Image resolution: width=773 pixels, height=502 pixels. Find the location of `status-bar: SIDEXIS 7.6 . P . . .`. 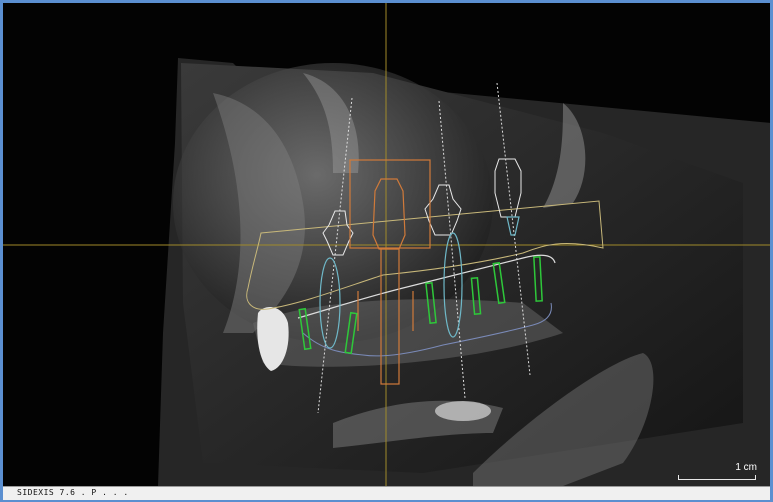

status-bar: SIDEXIS 7.6 . P . . . is located at coordinates (386, 493).